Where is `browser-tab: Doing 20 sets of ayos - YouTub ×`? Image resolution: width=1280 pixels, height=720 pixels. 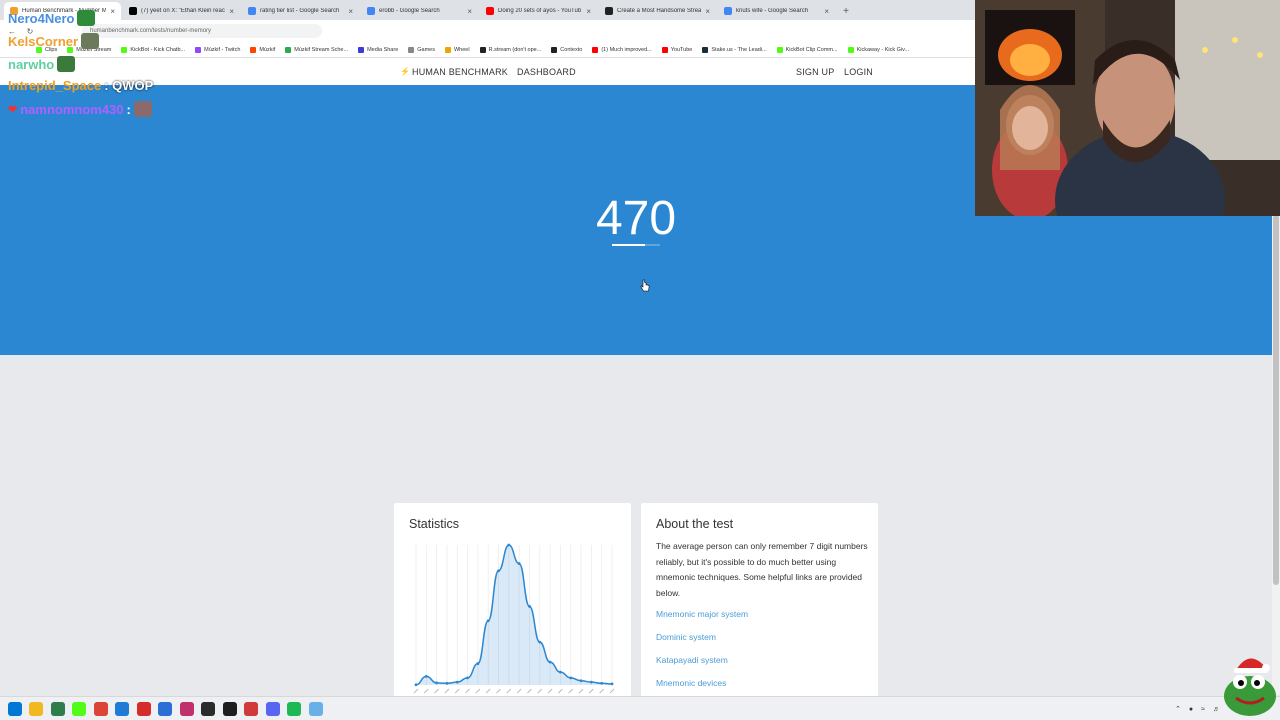 browser-tab: Doing 20 sets of ayos - YouTub × is located at coordinates (538, 11).